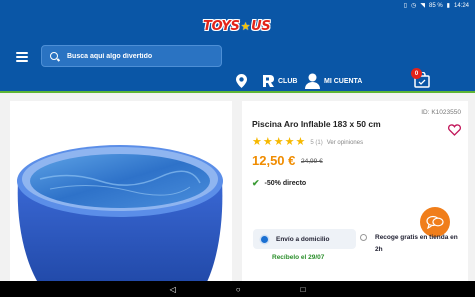  I want to click on store-pickup-option: Recoge gratis en tienda en 2h, so click(410, 244).